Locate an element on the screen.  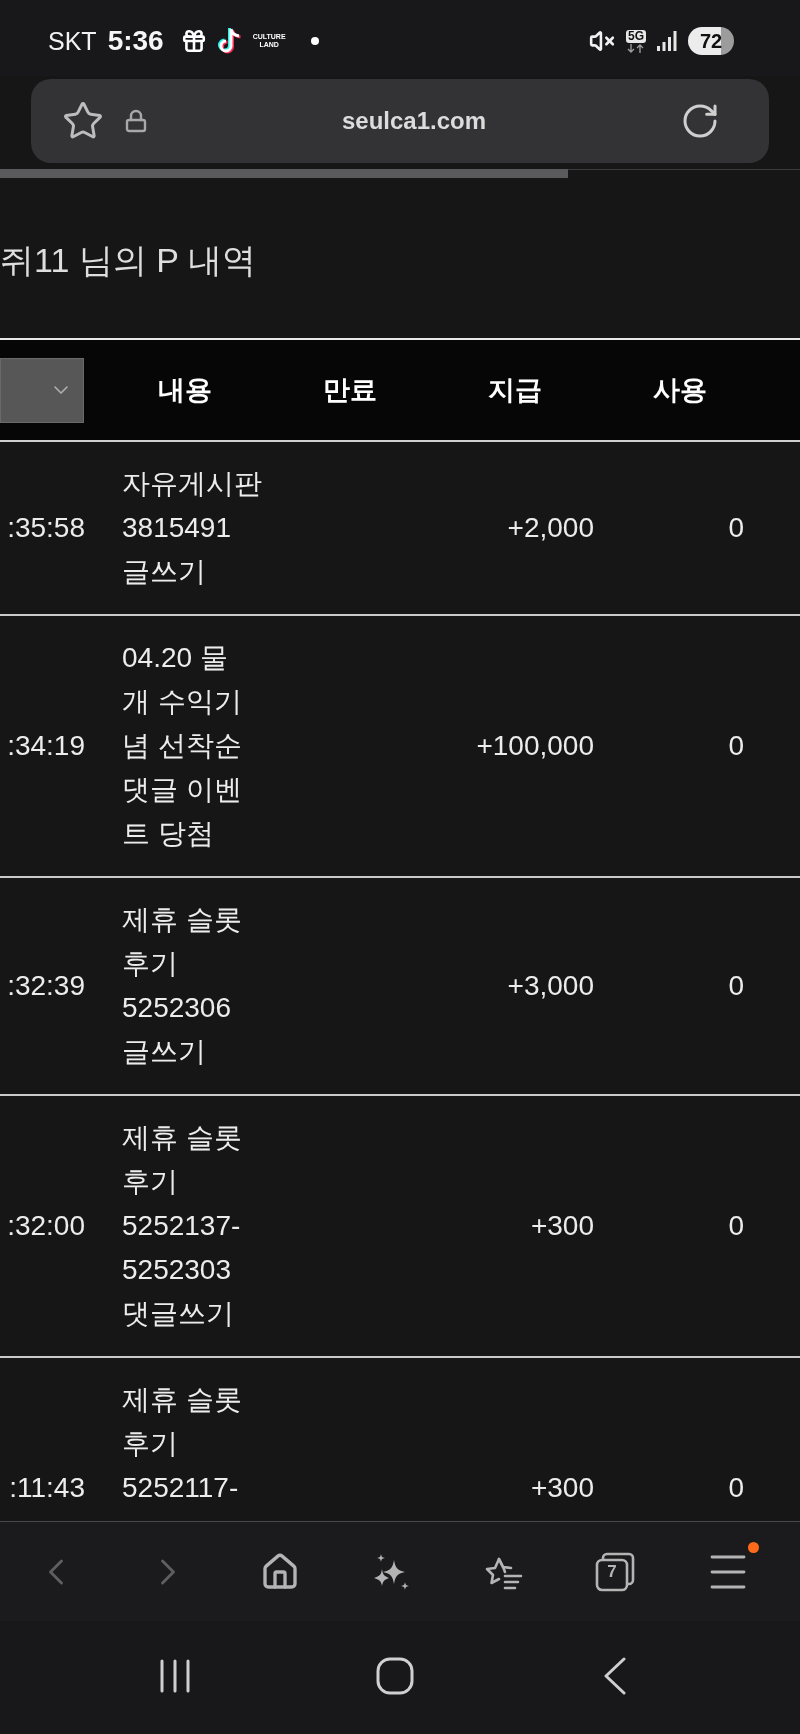
url-text: seulca1.com is located at coordinates (414, 121).